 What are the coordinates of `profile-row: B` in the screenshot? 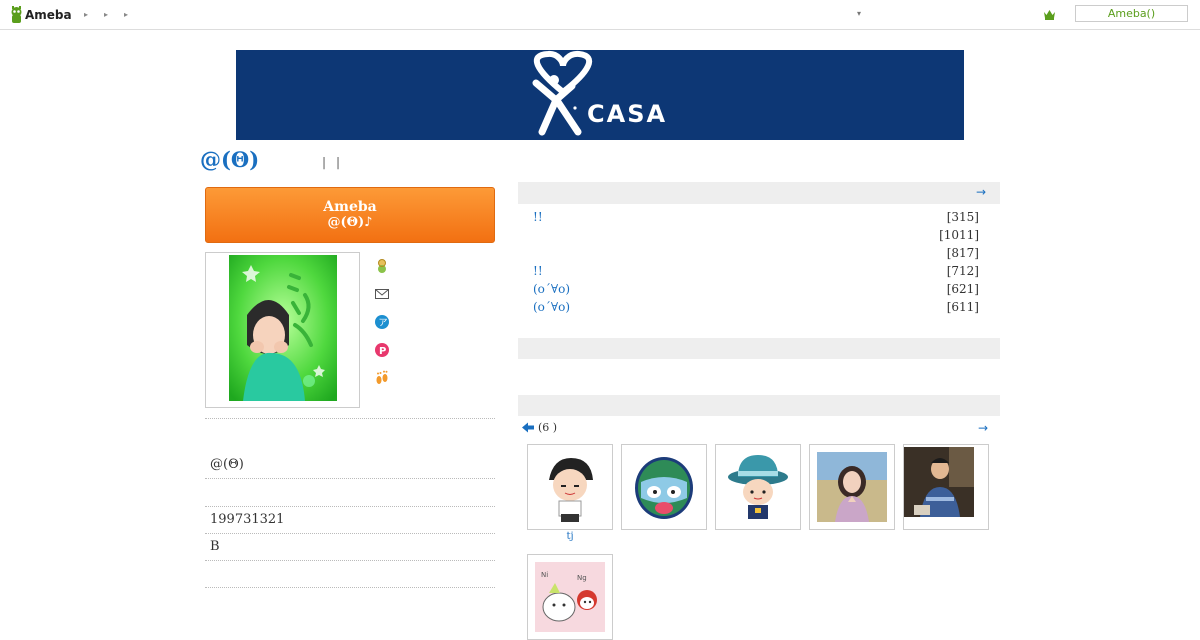 It's located at (350, 547).